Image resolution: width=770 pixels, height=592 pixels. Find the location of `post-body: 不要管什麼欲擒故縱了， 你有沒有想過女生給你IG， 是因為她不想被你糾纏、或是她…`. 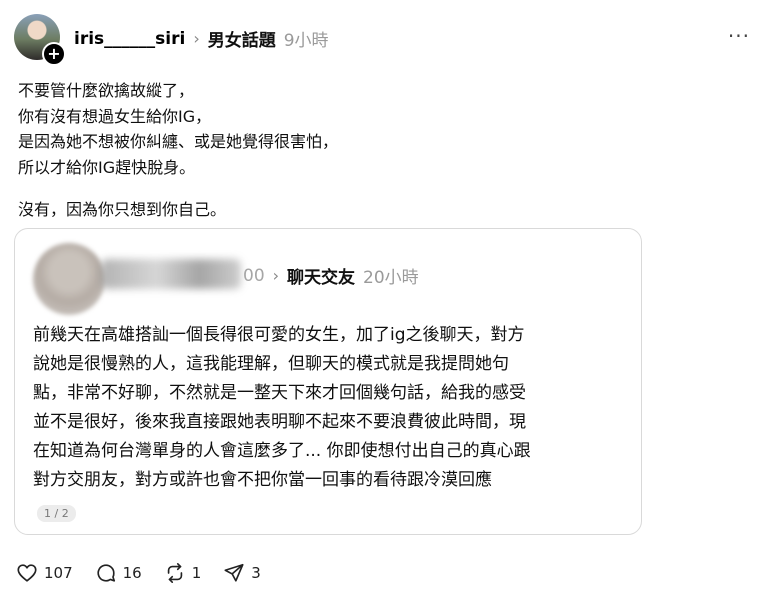

post-body: 不要管什麼欲擒故縱了， 你有沒有想過女生給你IG， 是因為她不想被你糾纏、或是她… is located at coordinates (318, 129).